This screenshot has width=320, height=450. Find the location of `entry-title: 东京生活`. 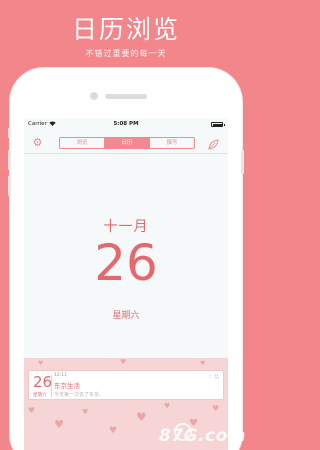

entry-title: 东京生活 is located at coordinates (67, 386).